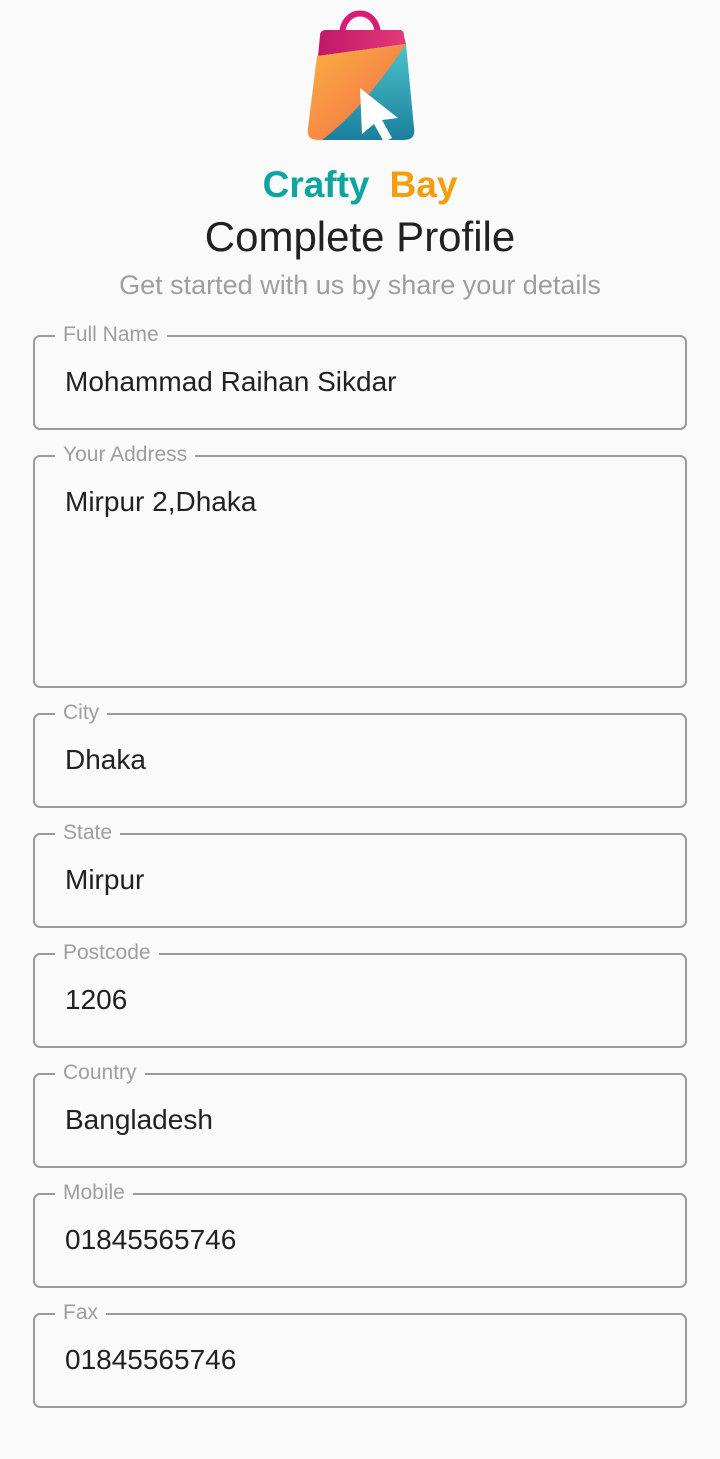  I want to click on address-value: Mirpur 2,Dhaka, so click(161, 501).